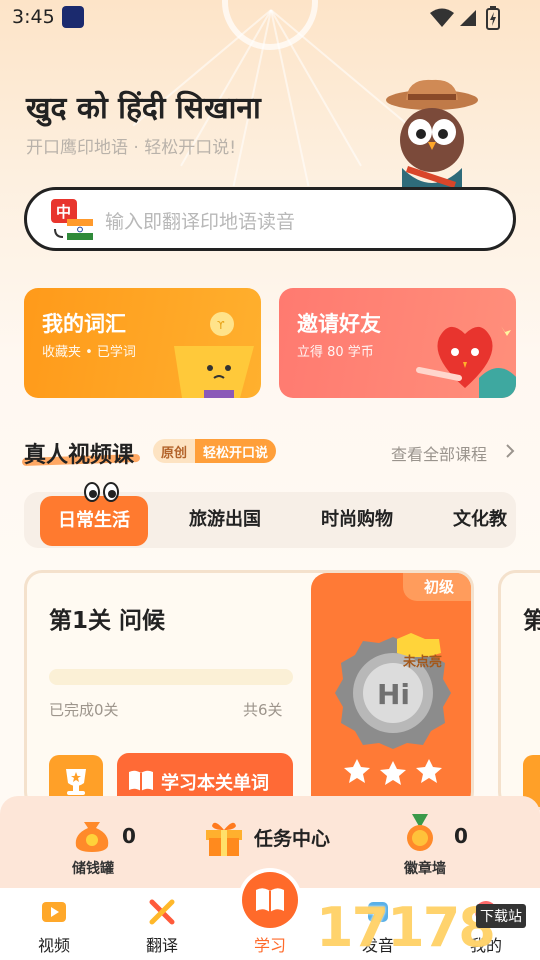 This screenshot has width=540, height=960. What do you see at coordinates (292, 839) in the screenshot?
I see `task-center-label: 任务中心` at bounding box center [292, 839].